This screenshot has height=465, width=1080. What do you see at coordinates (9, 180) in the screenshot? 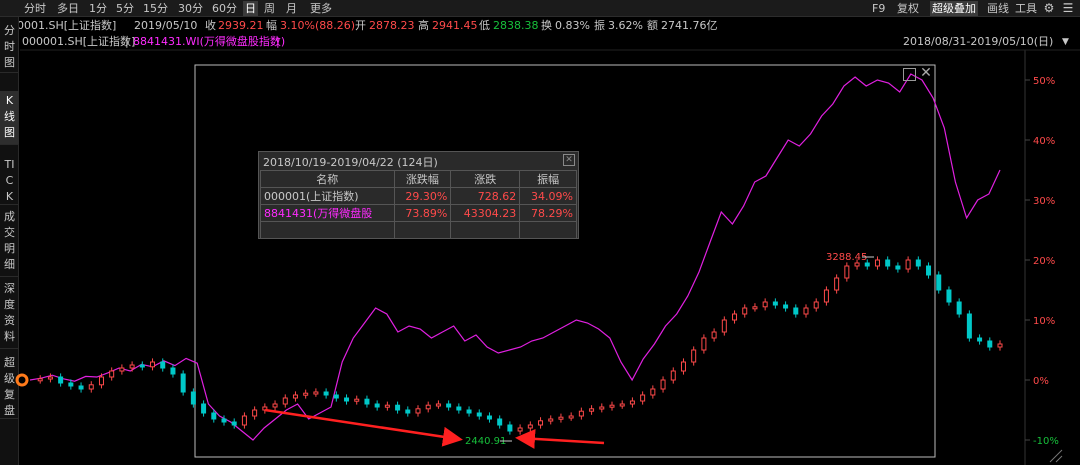
I see `left-tab: TICK` at bounding box center [9, 180].